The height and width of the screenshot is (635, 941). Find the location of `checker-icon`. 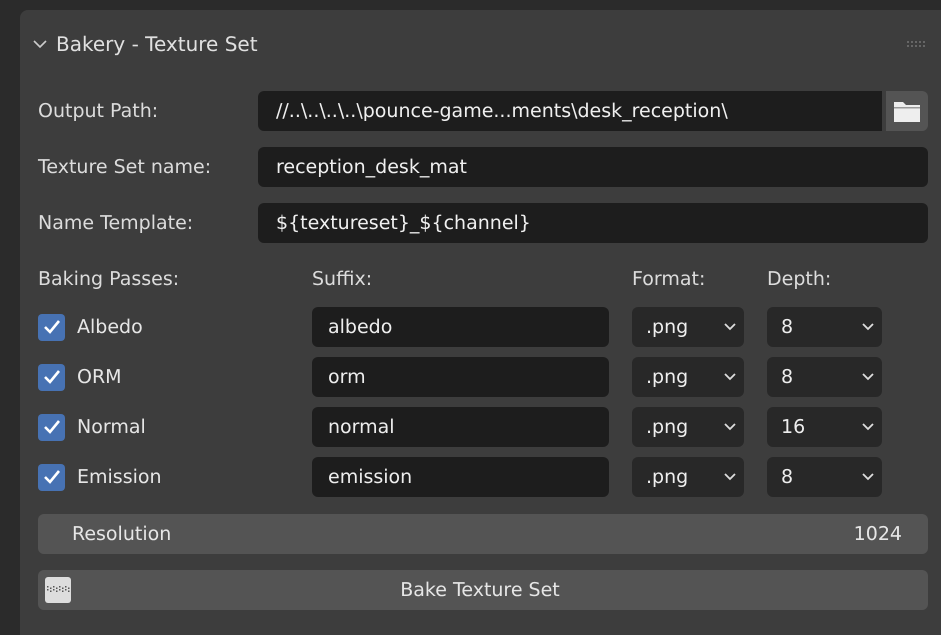

checker-icon is located at coordinates (58, 590).